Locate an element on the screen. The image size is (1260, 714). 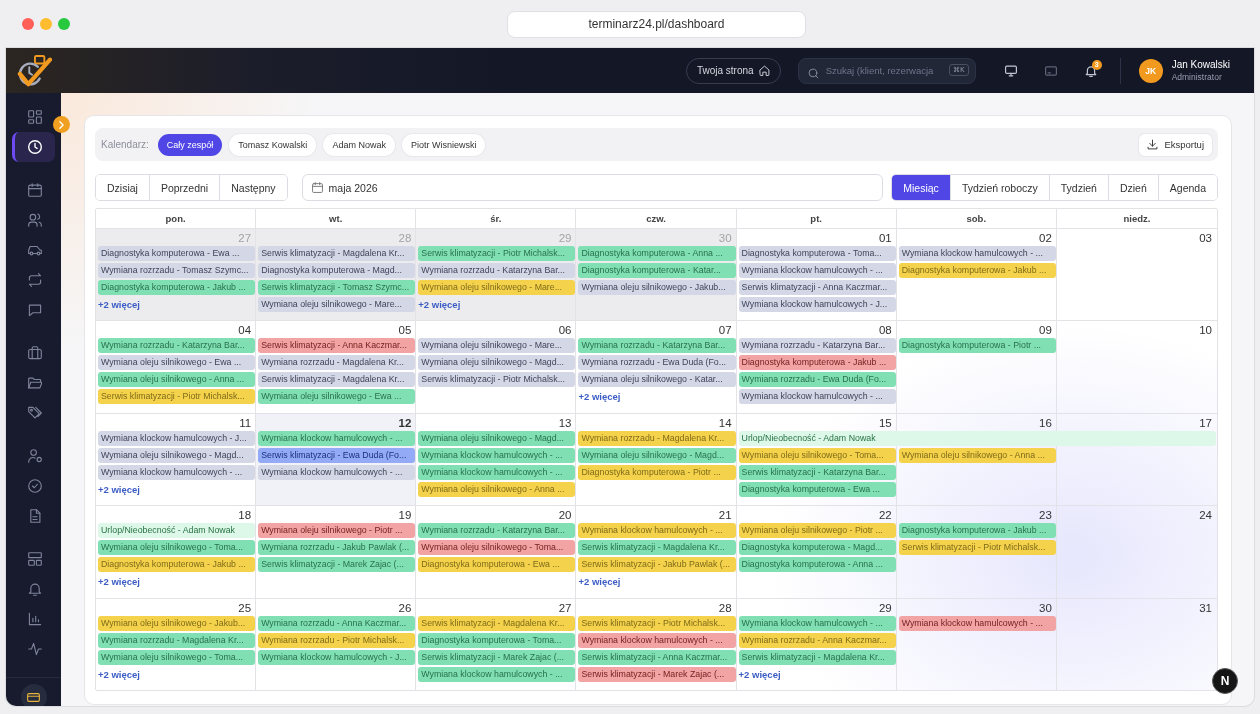
address-bar: terminarz24.pl/dashboard is located at coordinates (656, 24).